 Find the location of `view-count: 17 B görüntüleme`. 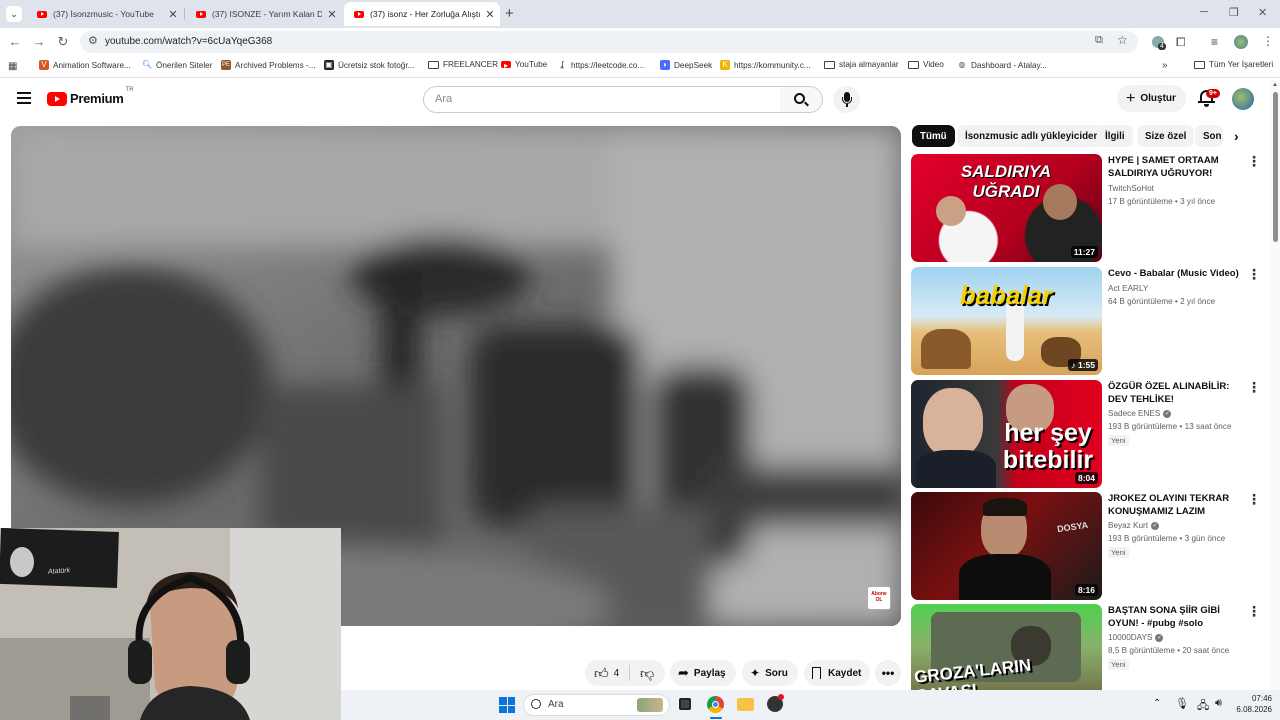

view-count: 17 B görüntüleme is located at coordinates (1140, 201).